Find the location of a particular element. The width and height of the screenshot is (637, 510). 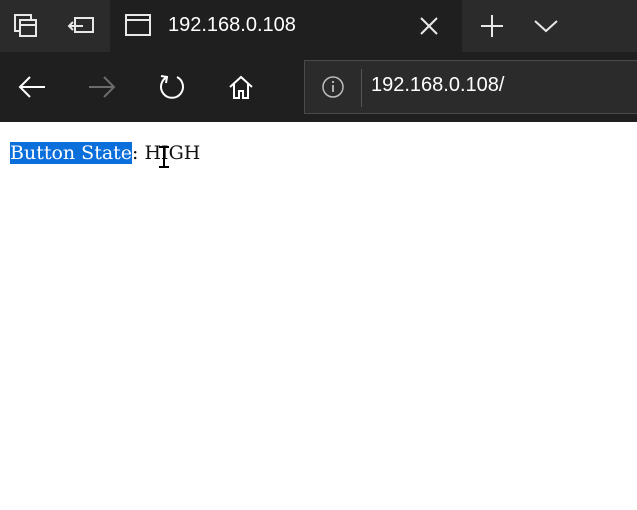

address-url: 192.168.0.108/ is located at coordinates (437, 85).